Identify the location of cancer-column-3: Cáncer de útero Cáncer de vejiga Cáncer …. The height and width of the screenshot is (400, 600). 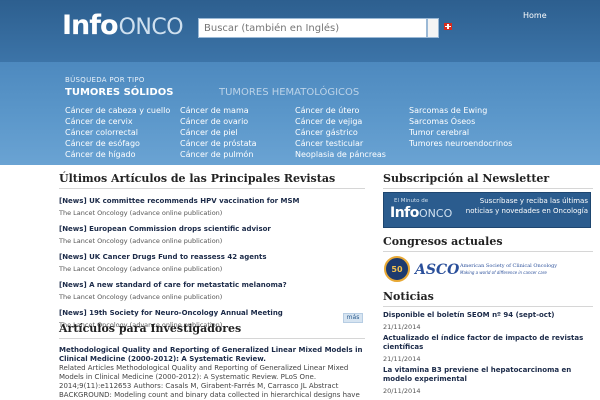
(340, 132).